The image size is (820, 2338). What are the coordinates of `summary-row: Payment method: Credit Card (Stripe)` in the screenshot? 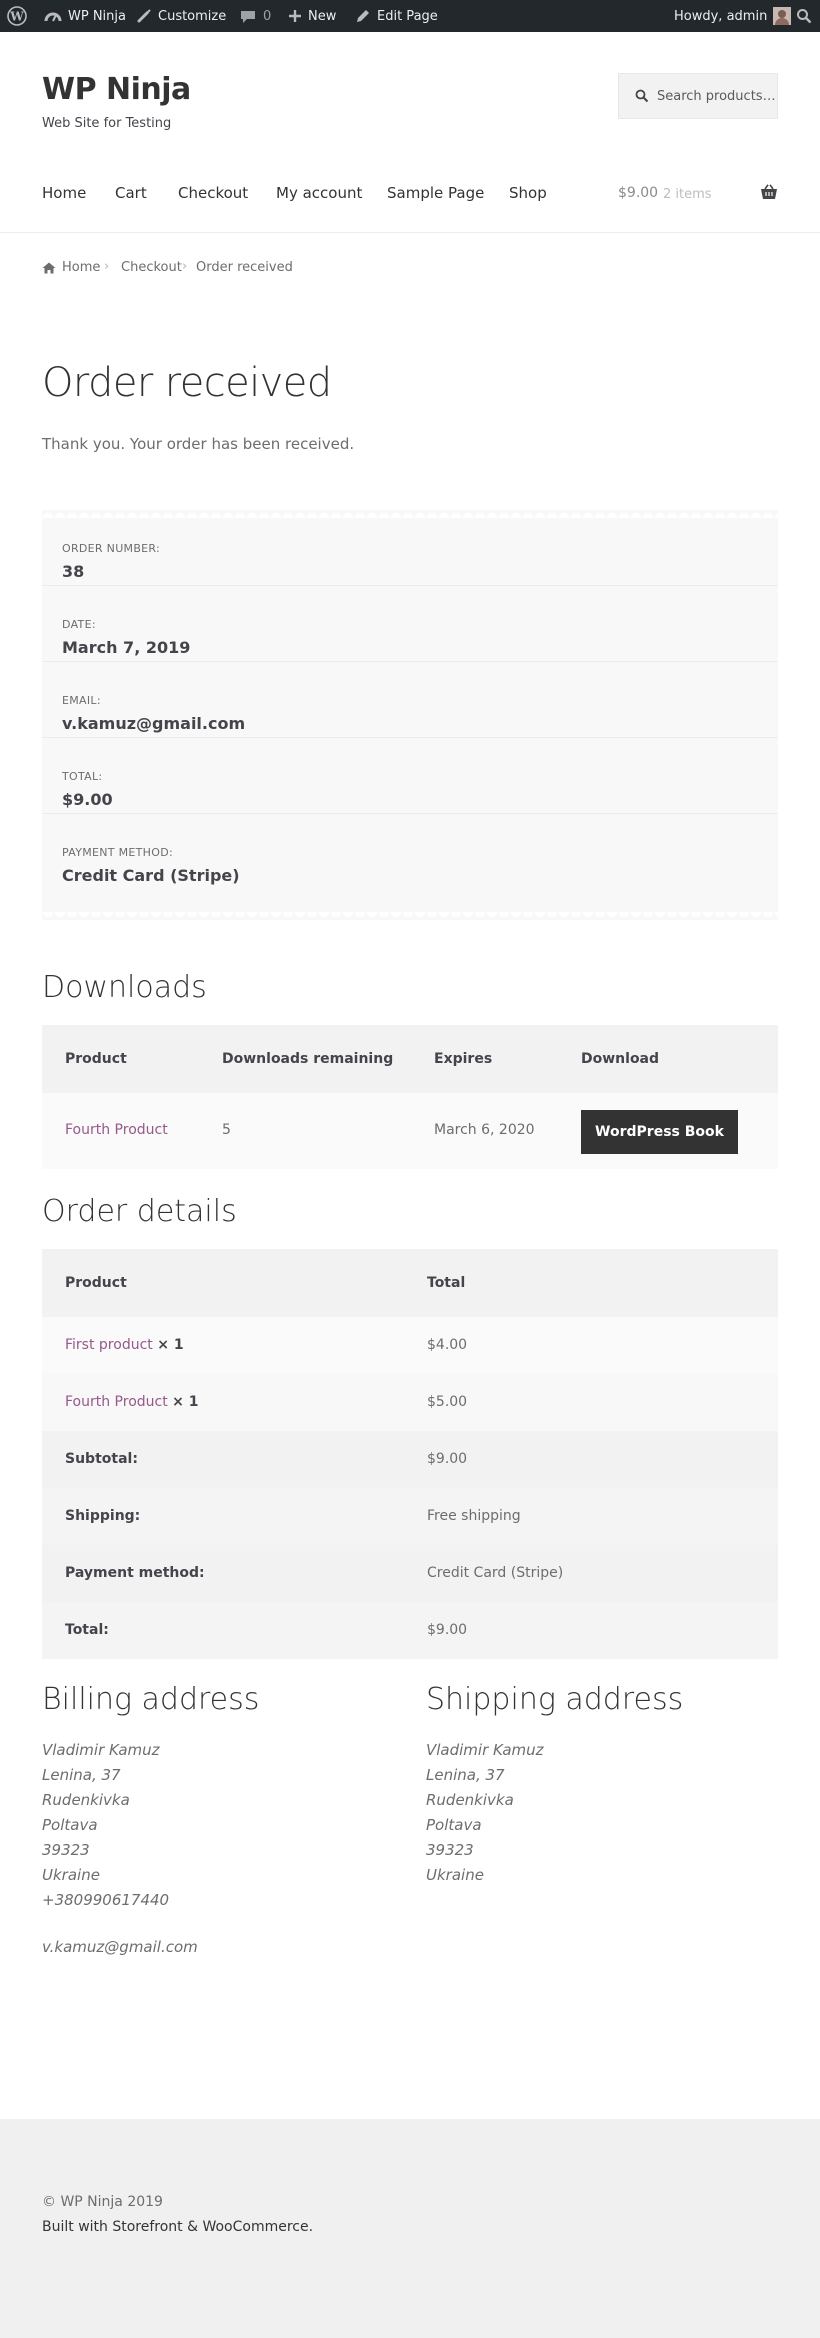 It's located at (410, 1573).